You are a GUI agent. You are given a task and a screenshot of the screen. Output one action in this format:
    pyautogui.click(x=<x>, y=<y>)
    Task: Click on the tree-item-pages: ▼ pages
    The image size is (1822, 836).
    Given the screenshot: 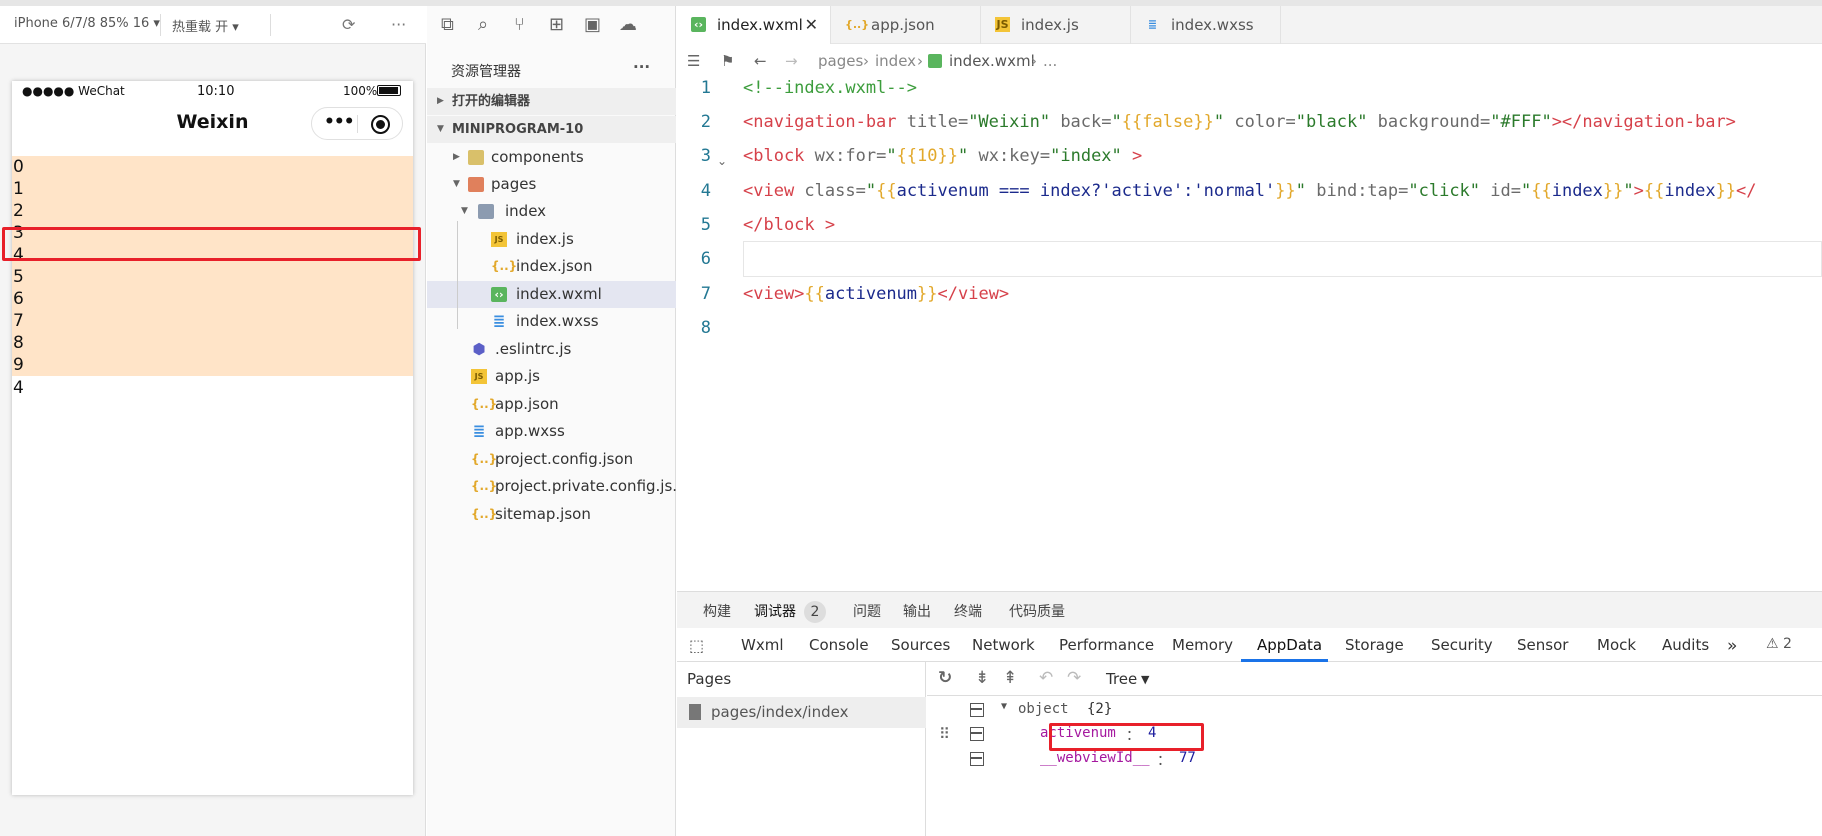 What is the action you would take?
    pyautogui.click(x=551, y=184)
    